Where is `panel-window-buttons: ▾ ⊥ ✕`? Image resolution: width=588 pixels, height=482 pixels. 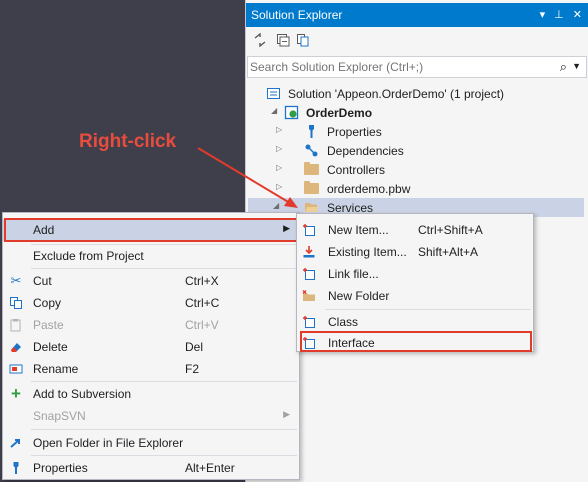
panel-window-buttons: ▾ ⊥ ✕ is located at coordinates (562, 14).